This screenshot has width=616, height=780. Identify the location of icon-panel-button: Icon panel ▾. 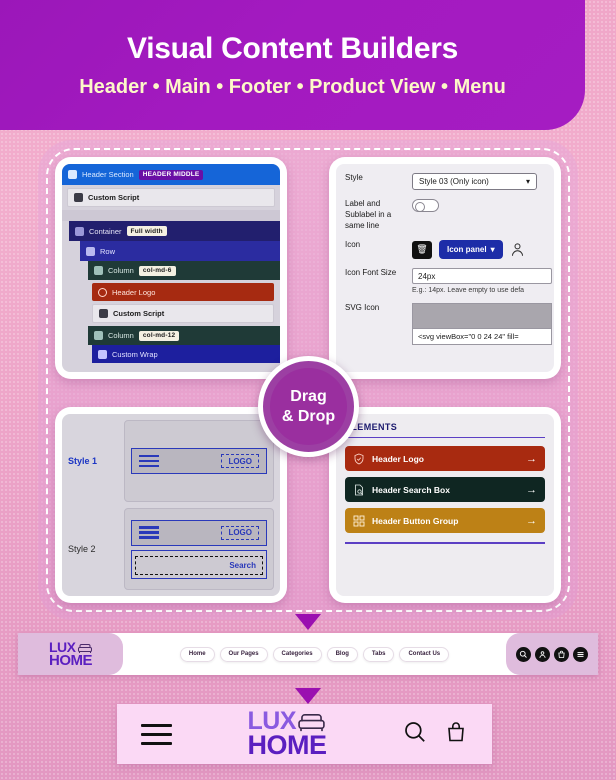
(471, 250).